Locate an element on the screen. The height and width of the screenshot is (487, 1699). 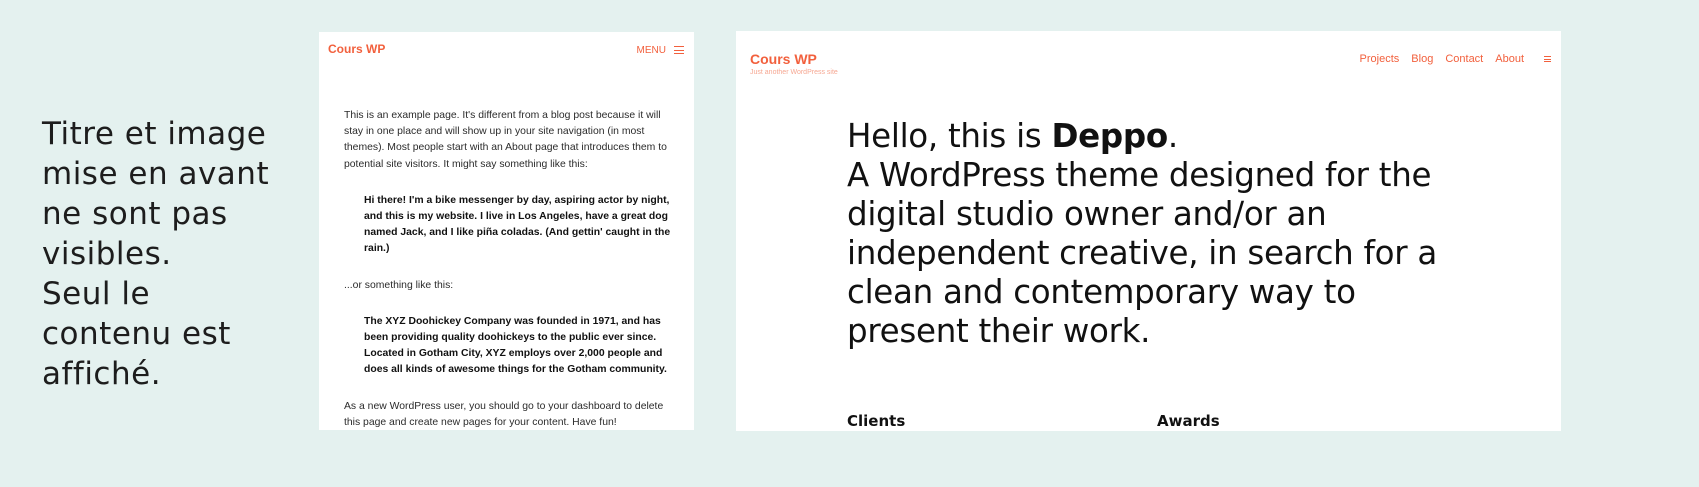
hero-line: independent creative, in search for a is located at coordinates (1142, 253).